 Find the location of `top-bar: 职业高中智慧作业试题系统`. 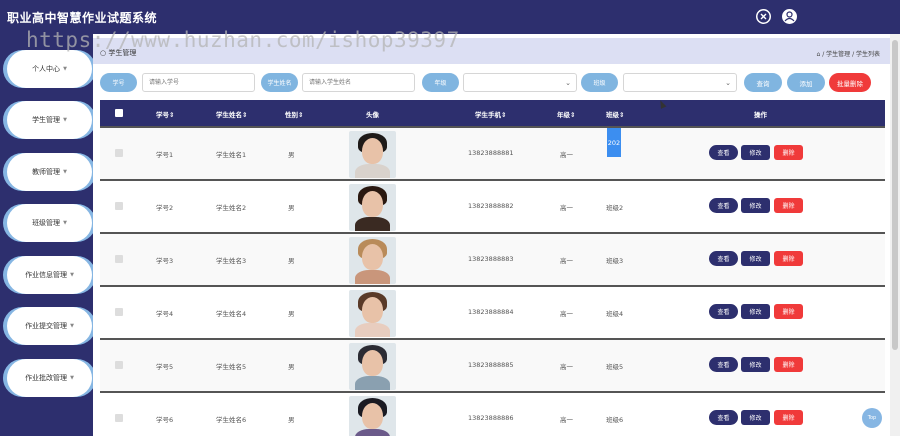

top-bar: 职业高中智慧作业试题系统 is located at coordinates (450, 17).